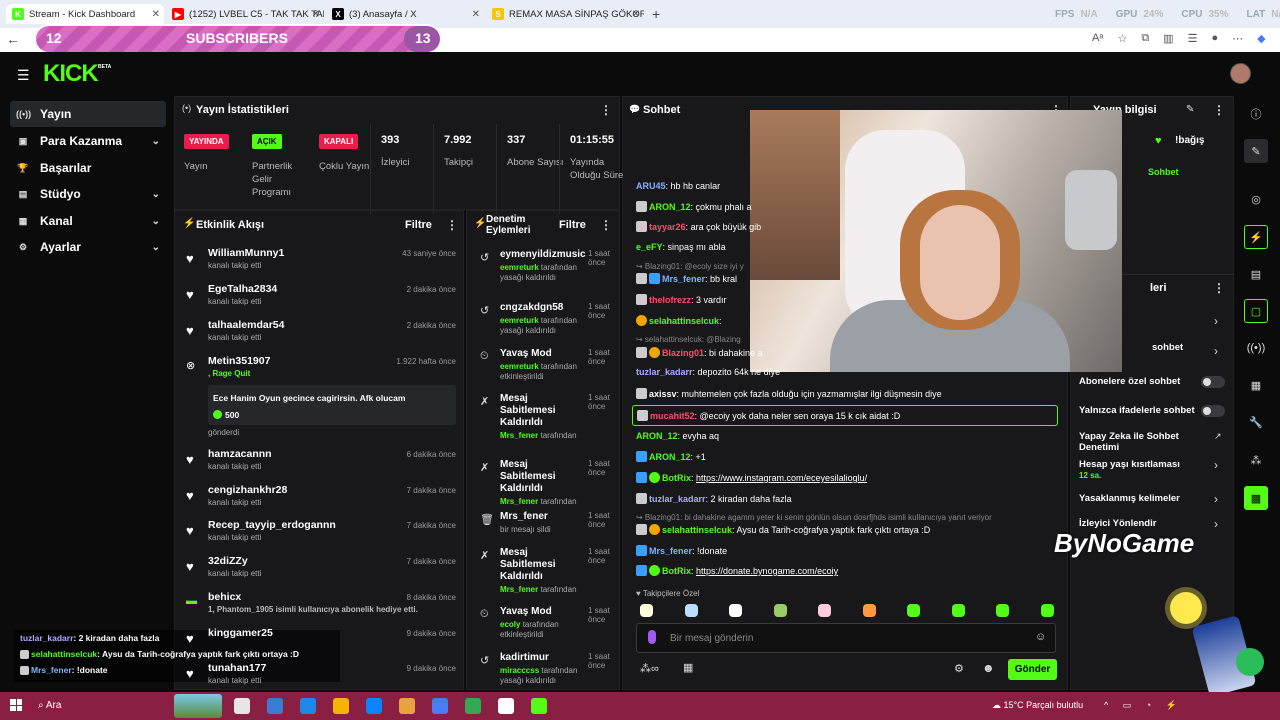 Image resolution: width=1280 pixels, height=720 pixels. Describe the element at coordinates (708, 372) in the screenshot. I see `chat-message: tuzlar_kadarr: depozito 64k ne diye` at that location.